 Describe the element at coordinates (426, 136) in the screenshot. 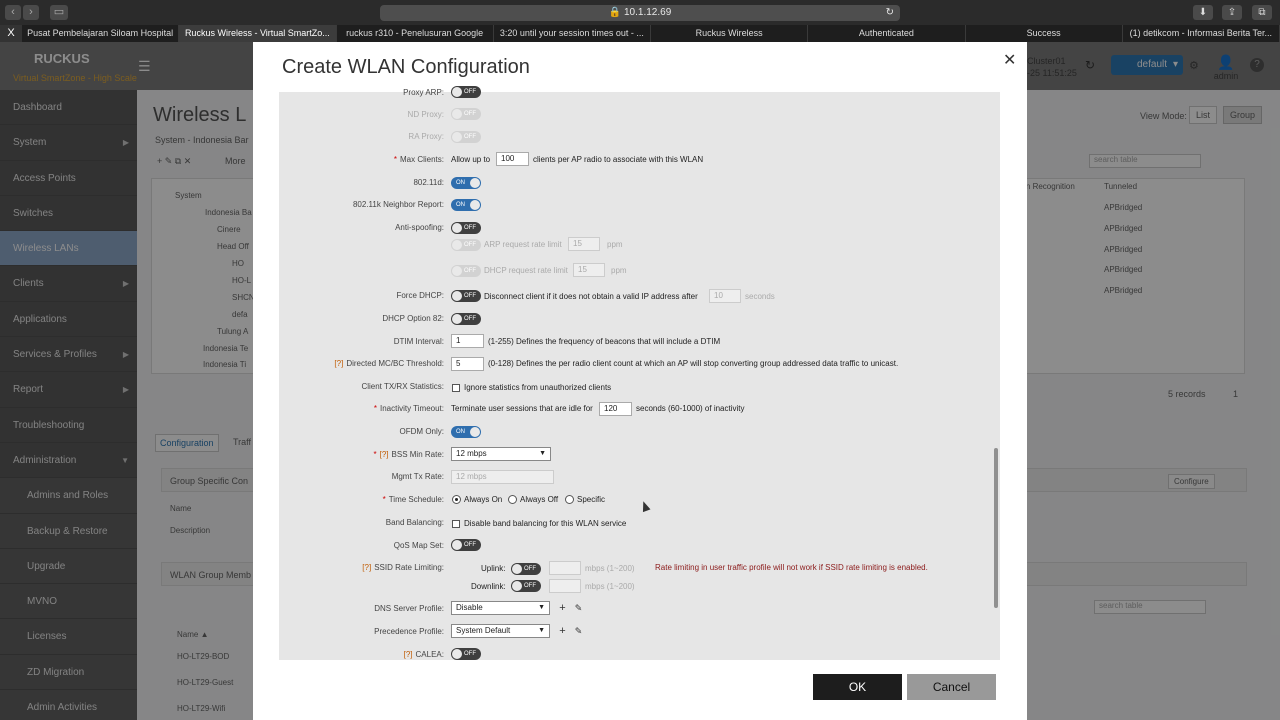

I see `ra-proxy-label: RA Proxy:` at that location.